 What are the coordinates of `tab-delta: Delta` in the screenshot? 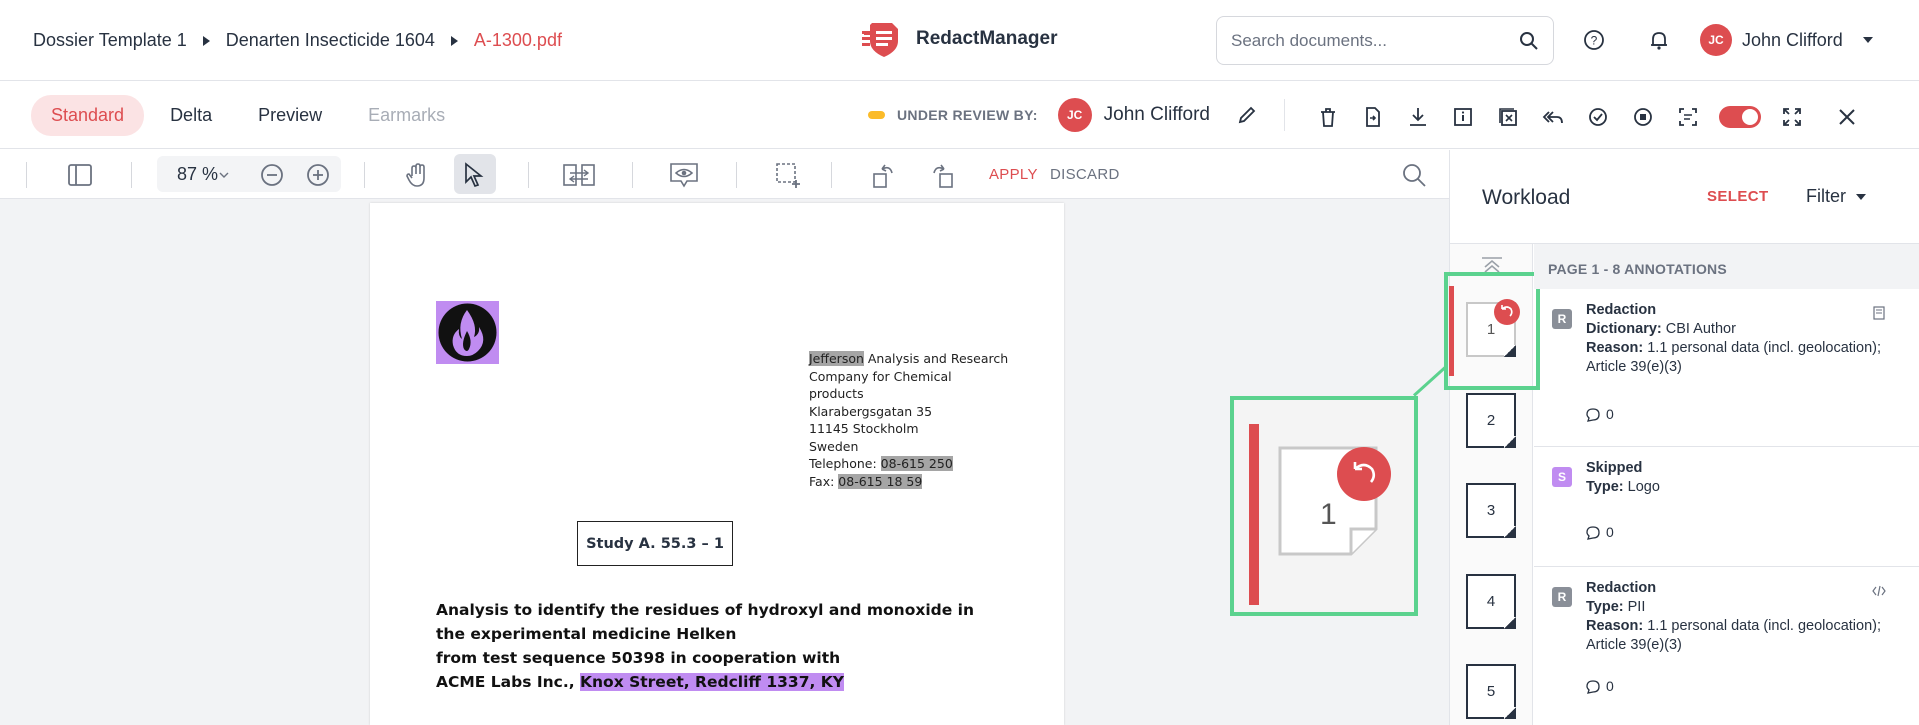 It's located at (191, 115).